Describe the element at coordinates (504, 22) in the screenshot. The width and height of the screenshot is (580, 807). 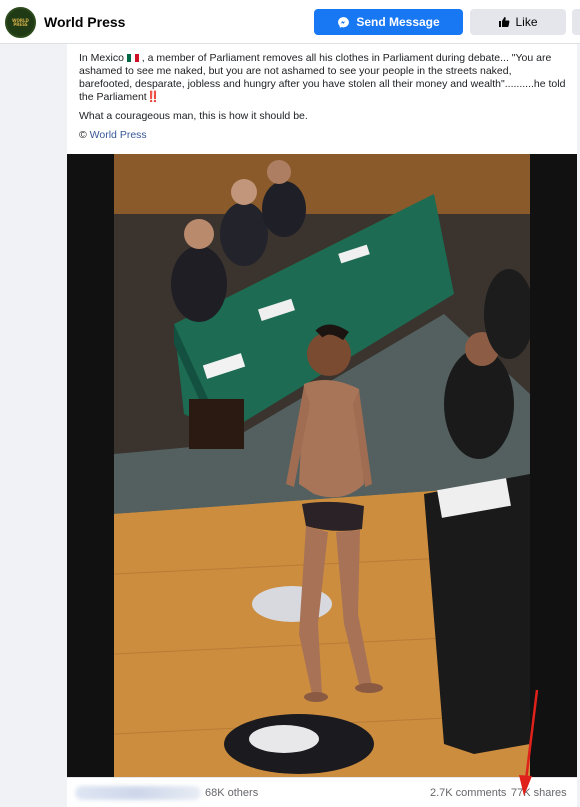
I see `thumbs-up-icon` at that location.